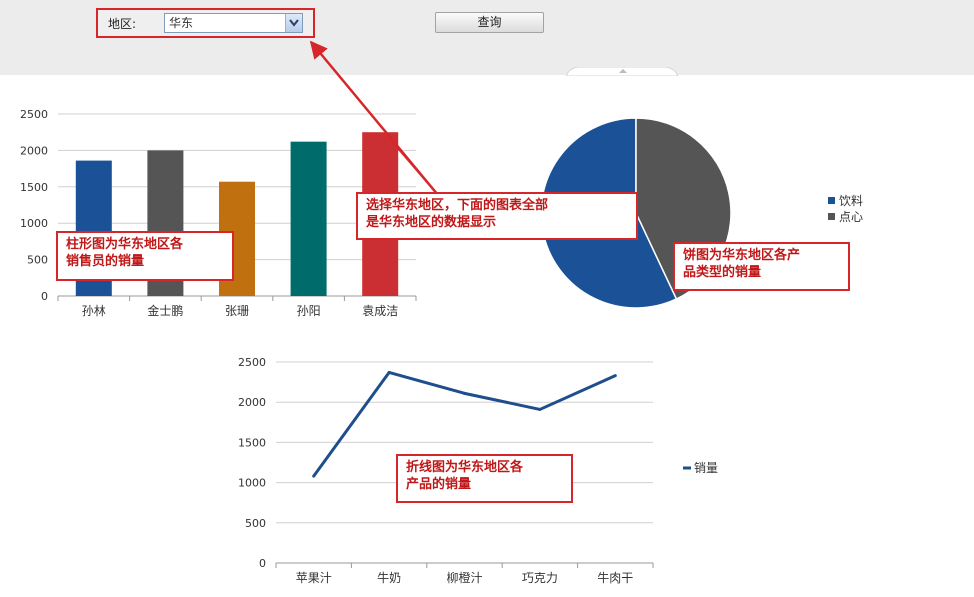 The image size is (974, 597). What do you see at coordinates (464, 577) in the screenshot?
I see `line-x-tick-label: 柳橙汁` at bounding box center [464, 577].